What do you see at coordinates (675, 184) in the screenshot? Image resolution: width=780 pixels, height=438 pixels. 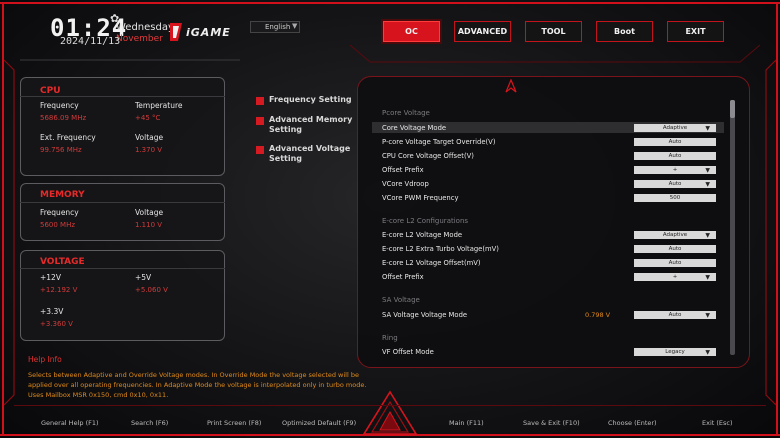 I see `setting-vcore-vdroop-select: Auto ▼` at bounding box center [675, 184].